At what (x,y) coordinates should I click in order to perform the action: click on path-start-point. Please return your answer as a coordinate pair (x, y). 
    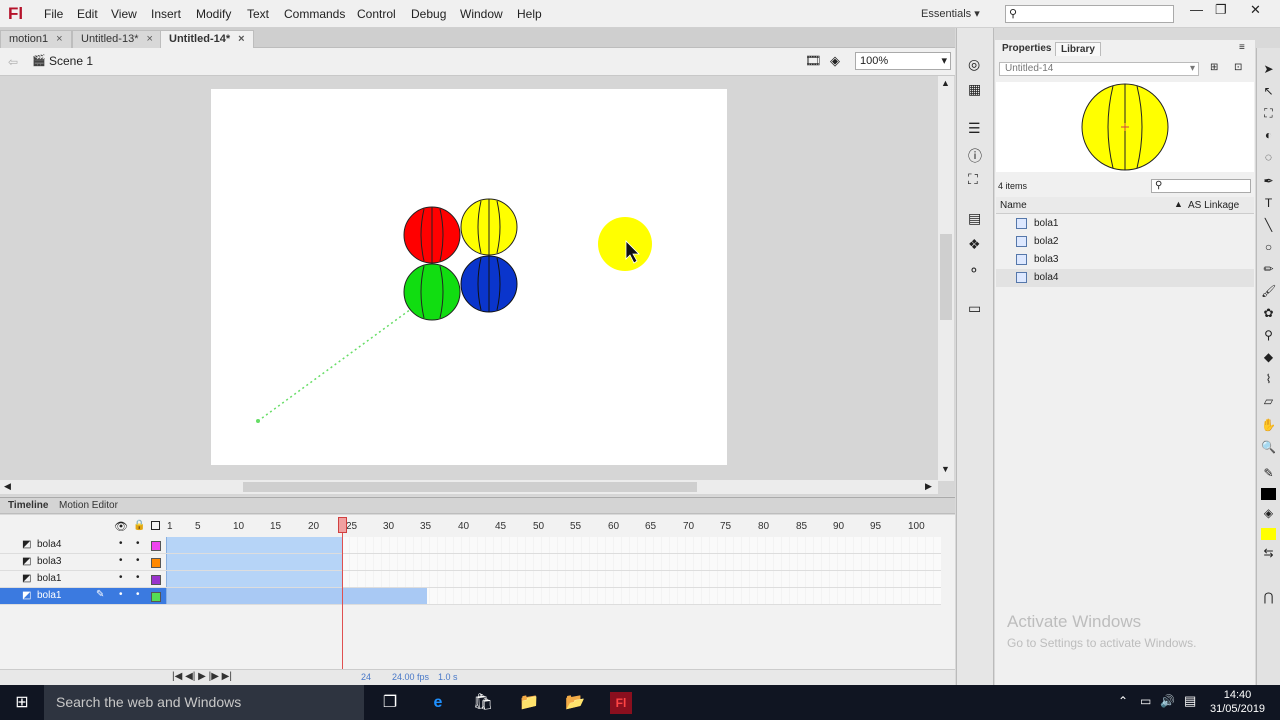
    Looking at the image, I should click on (258, 421).